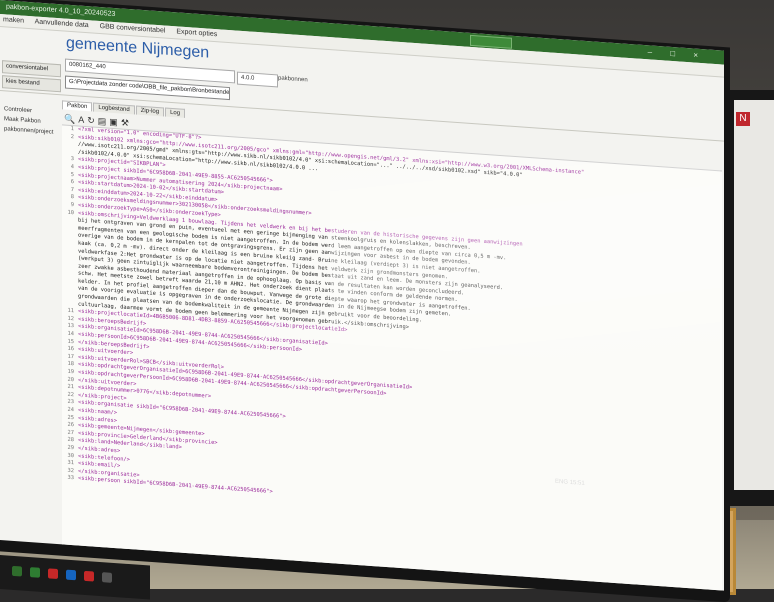 Image resolution: width=774 pixels, height=602 pixels. I want to click on menu-gbb-conversiontabel: GBB conversiontabel, so click(133, 29).